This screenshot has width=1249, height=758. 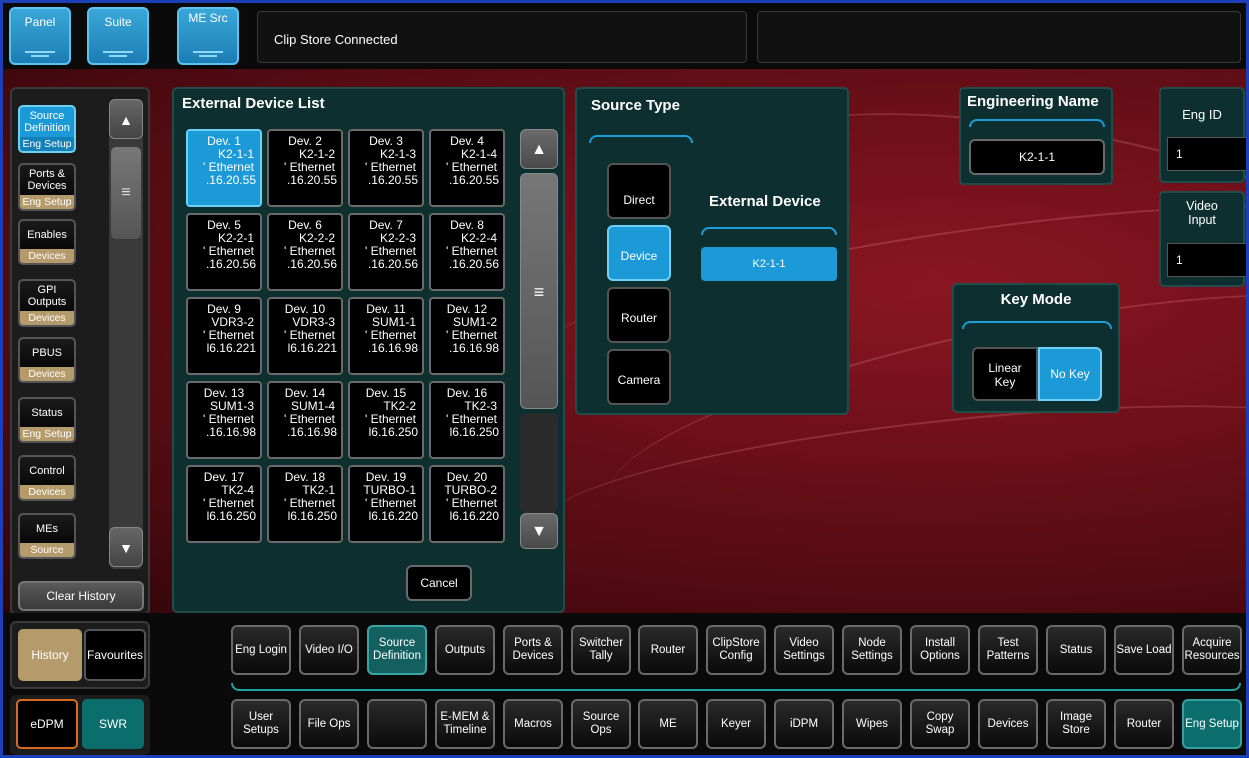 What do you see at coordinates (1005, 374) in the screenshot?
I see `linear-key-button: Linear Key` at bounding box center [1005, 374].